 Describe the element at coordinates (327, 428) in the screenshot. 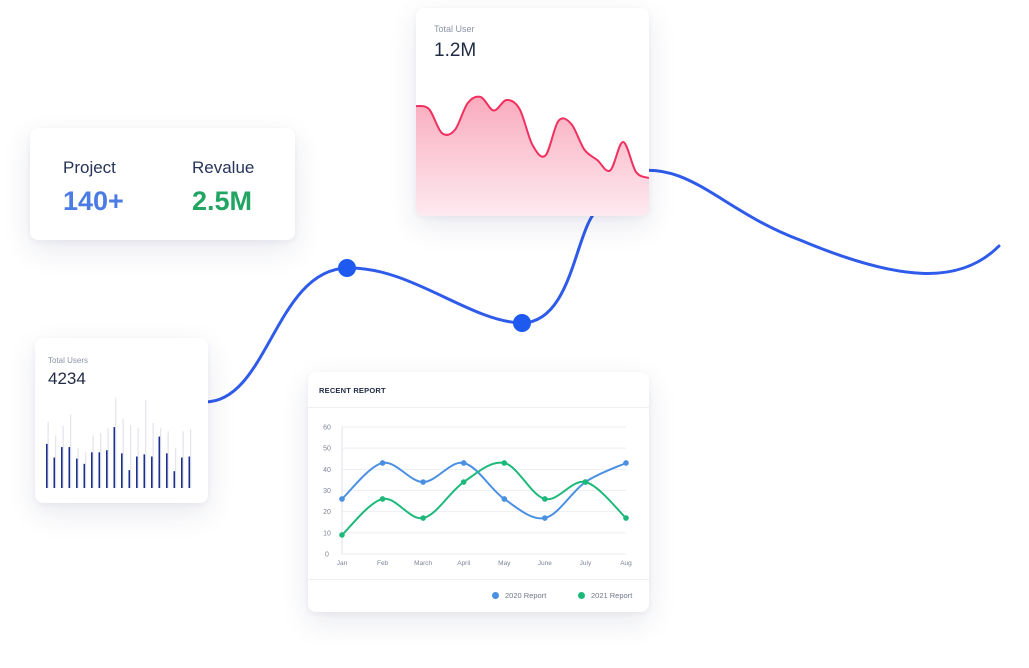

I see `y-tick-label: 60` at that location.